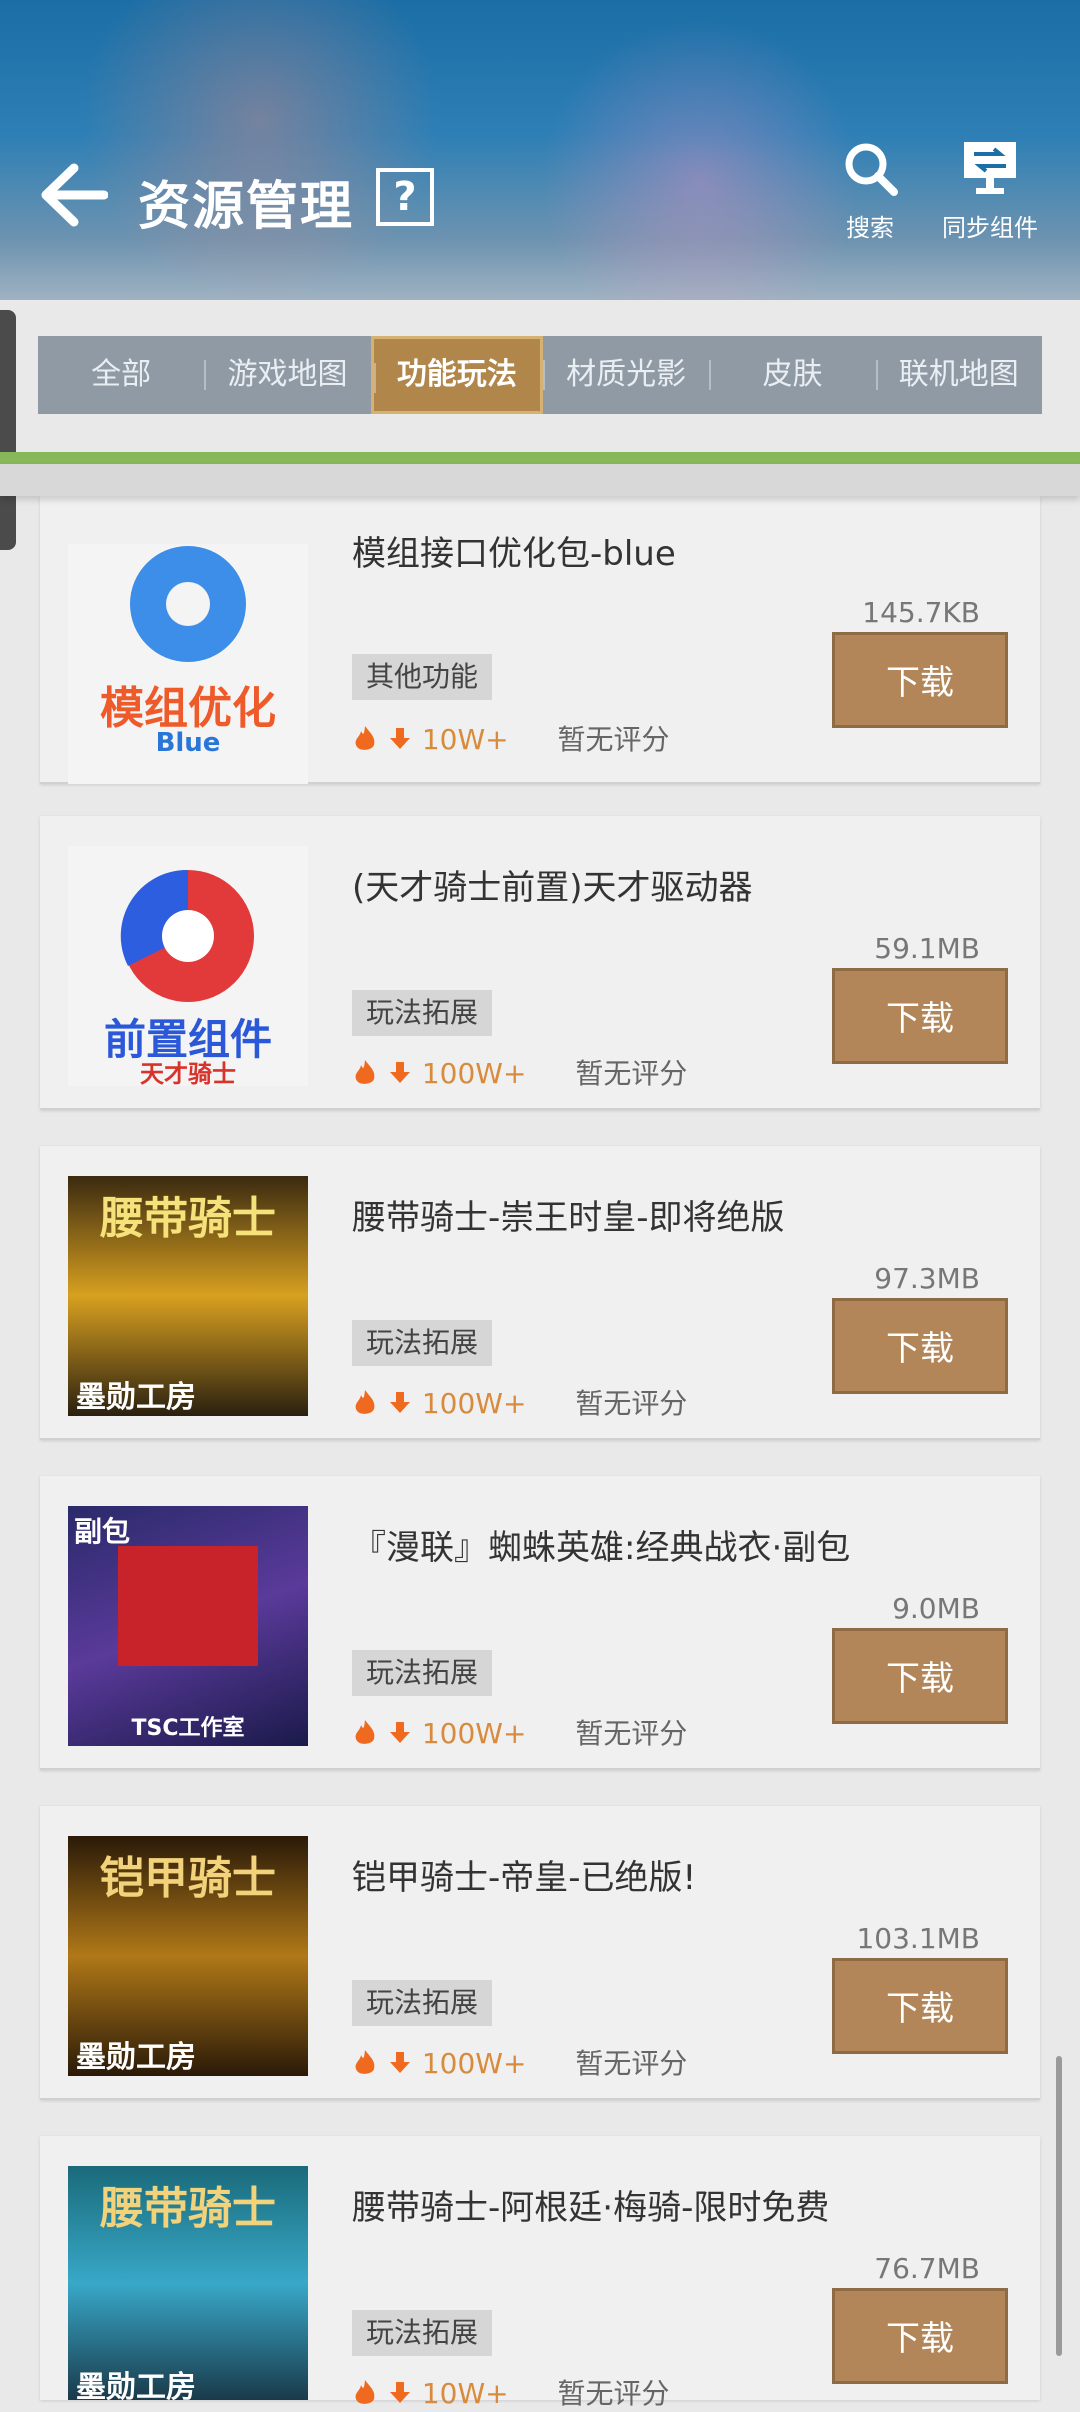 The image size is (1080, 2412). I want to click on back-arrow-icon, so click(73, 195).